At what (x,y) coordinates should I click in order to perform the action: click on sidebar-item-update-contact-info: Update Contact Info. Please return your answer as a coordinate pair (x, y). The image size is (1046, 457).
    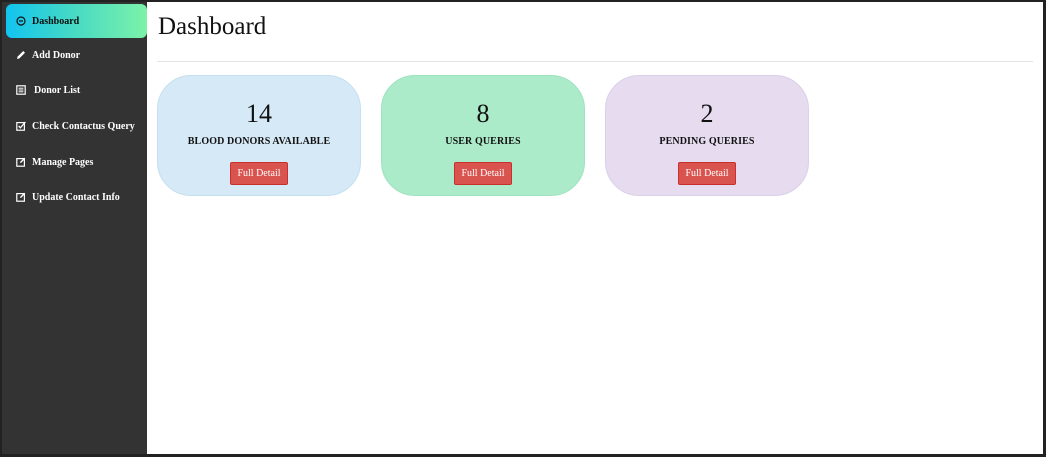
    Looking at the image, I should click on (76, 197).